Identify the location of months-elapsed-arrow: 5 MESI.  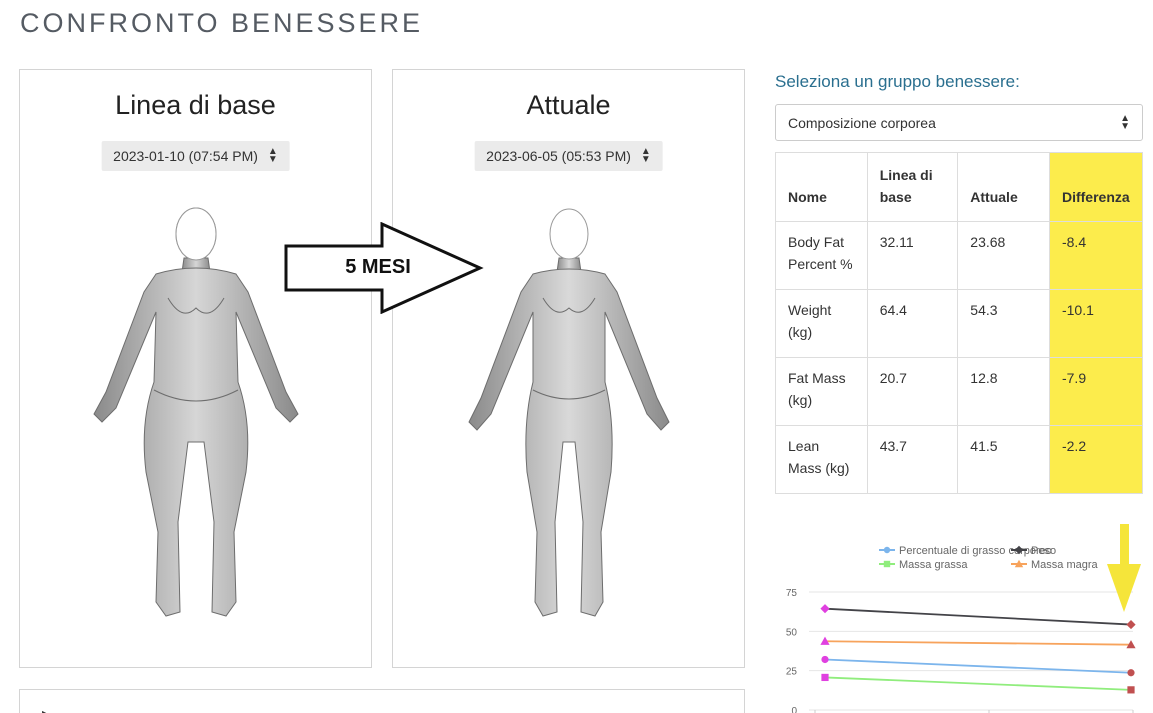
(384, 268).